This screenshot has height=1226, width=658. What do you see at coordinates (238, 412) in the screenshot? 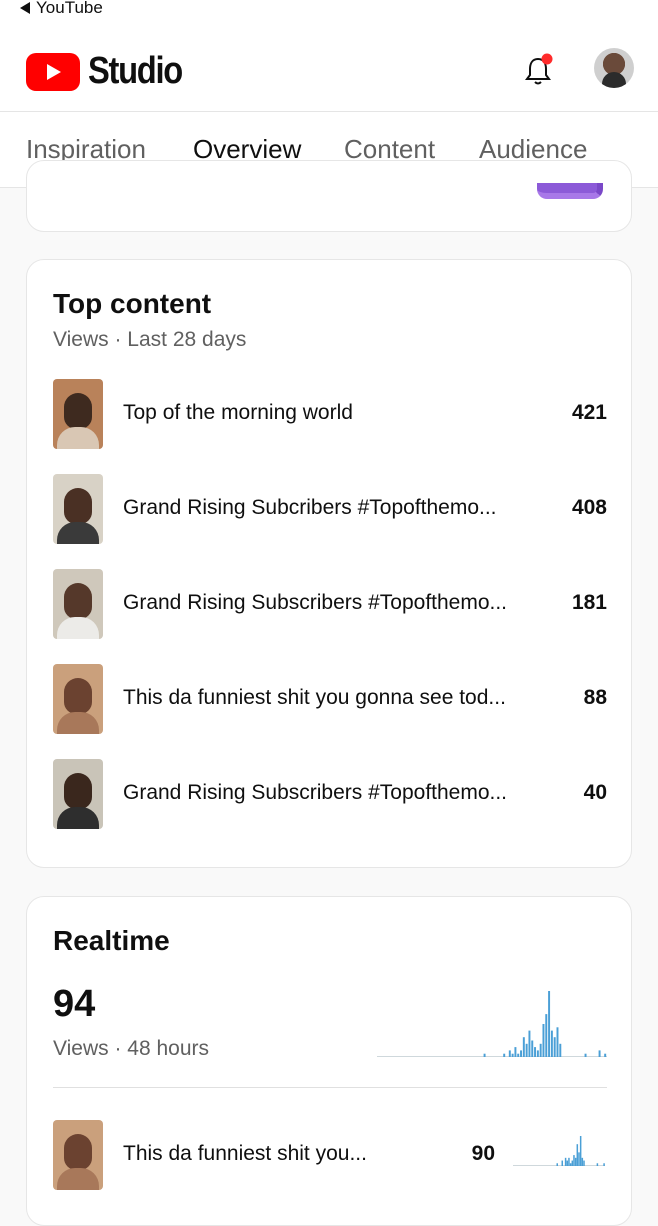
I see `video-title: Top of the morning world` at bounding box center [238, 412].